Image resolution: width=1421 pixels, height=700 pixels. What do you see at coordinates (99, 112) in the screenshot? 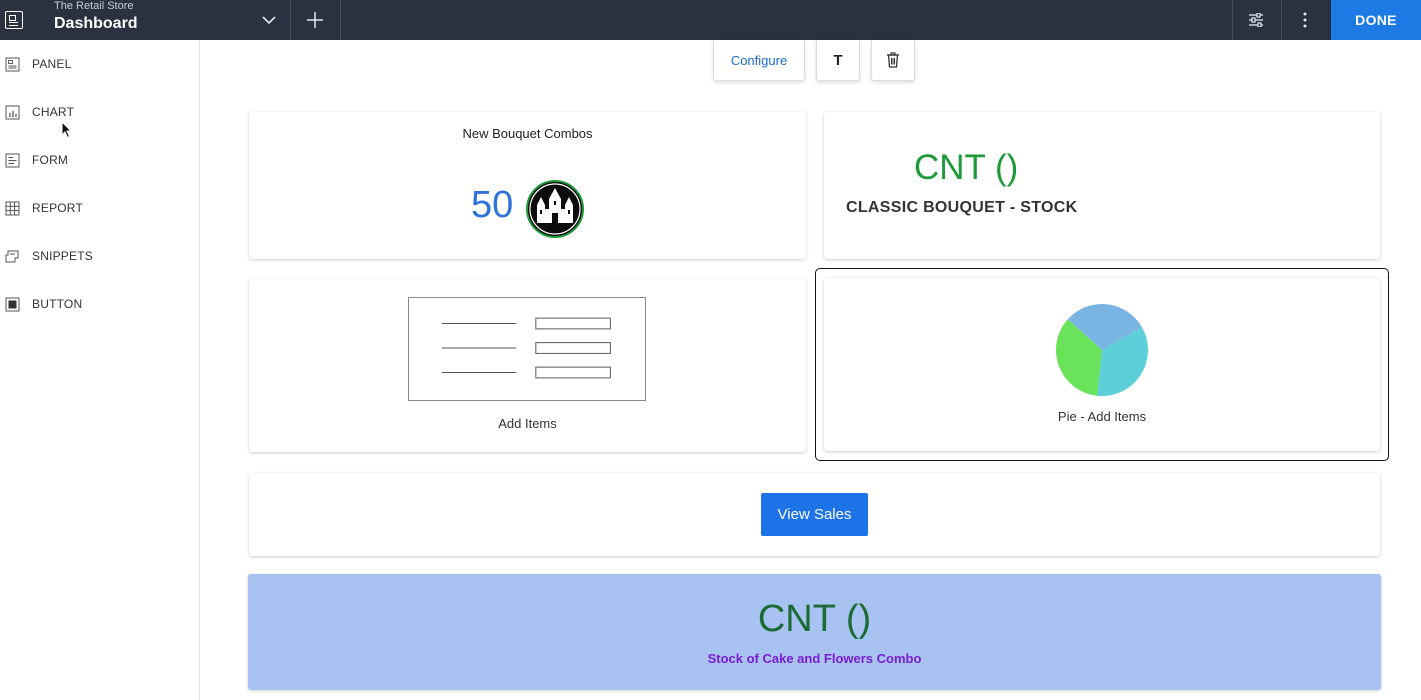
I see `sidebar-item-chart: CHART` at bounding box center [99, 112].